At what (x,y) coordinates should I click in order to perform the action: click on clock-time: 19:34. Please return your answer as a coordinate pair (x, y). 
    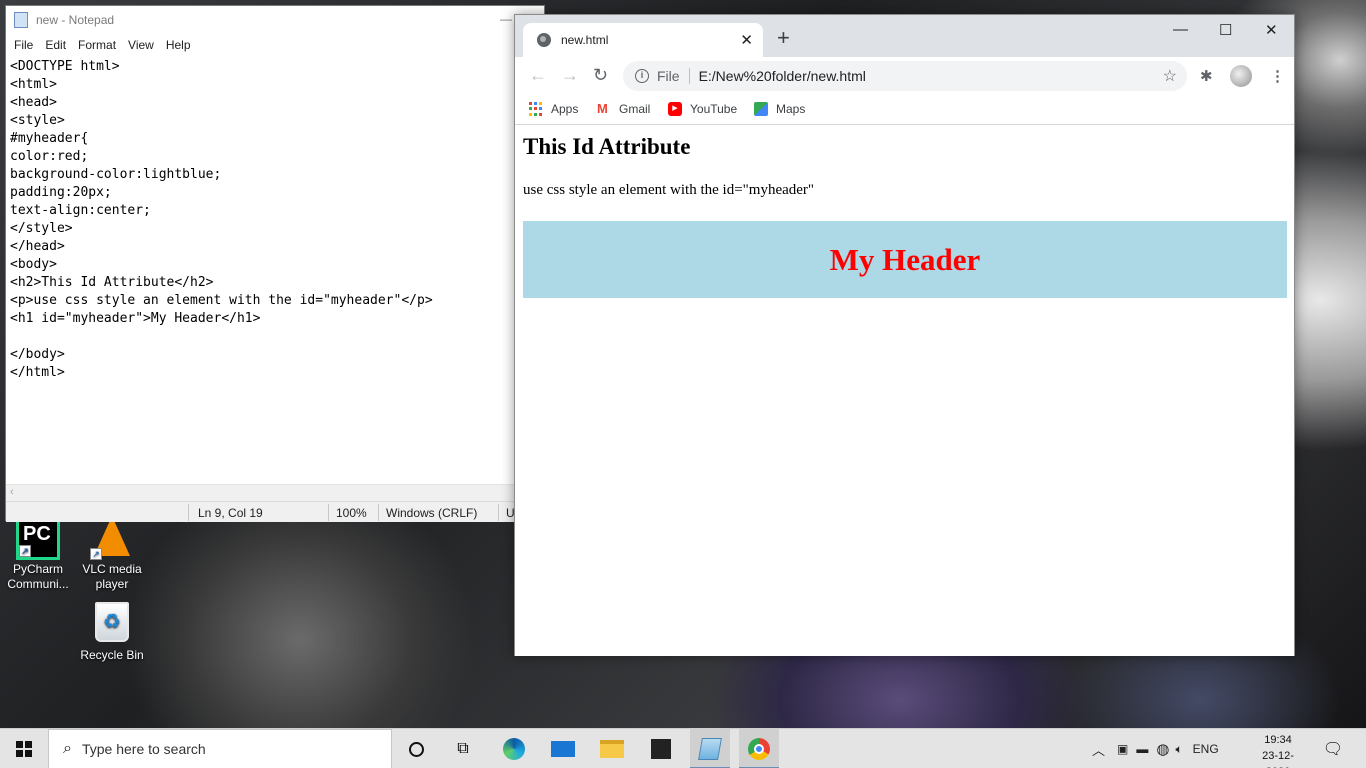
    Looking at the image, I should click on (1278, 740).